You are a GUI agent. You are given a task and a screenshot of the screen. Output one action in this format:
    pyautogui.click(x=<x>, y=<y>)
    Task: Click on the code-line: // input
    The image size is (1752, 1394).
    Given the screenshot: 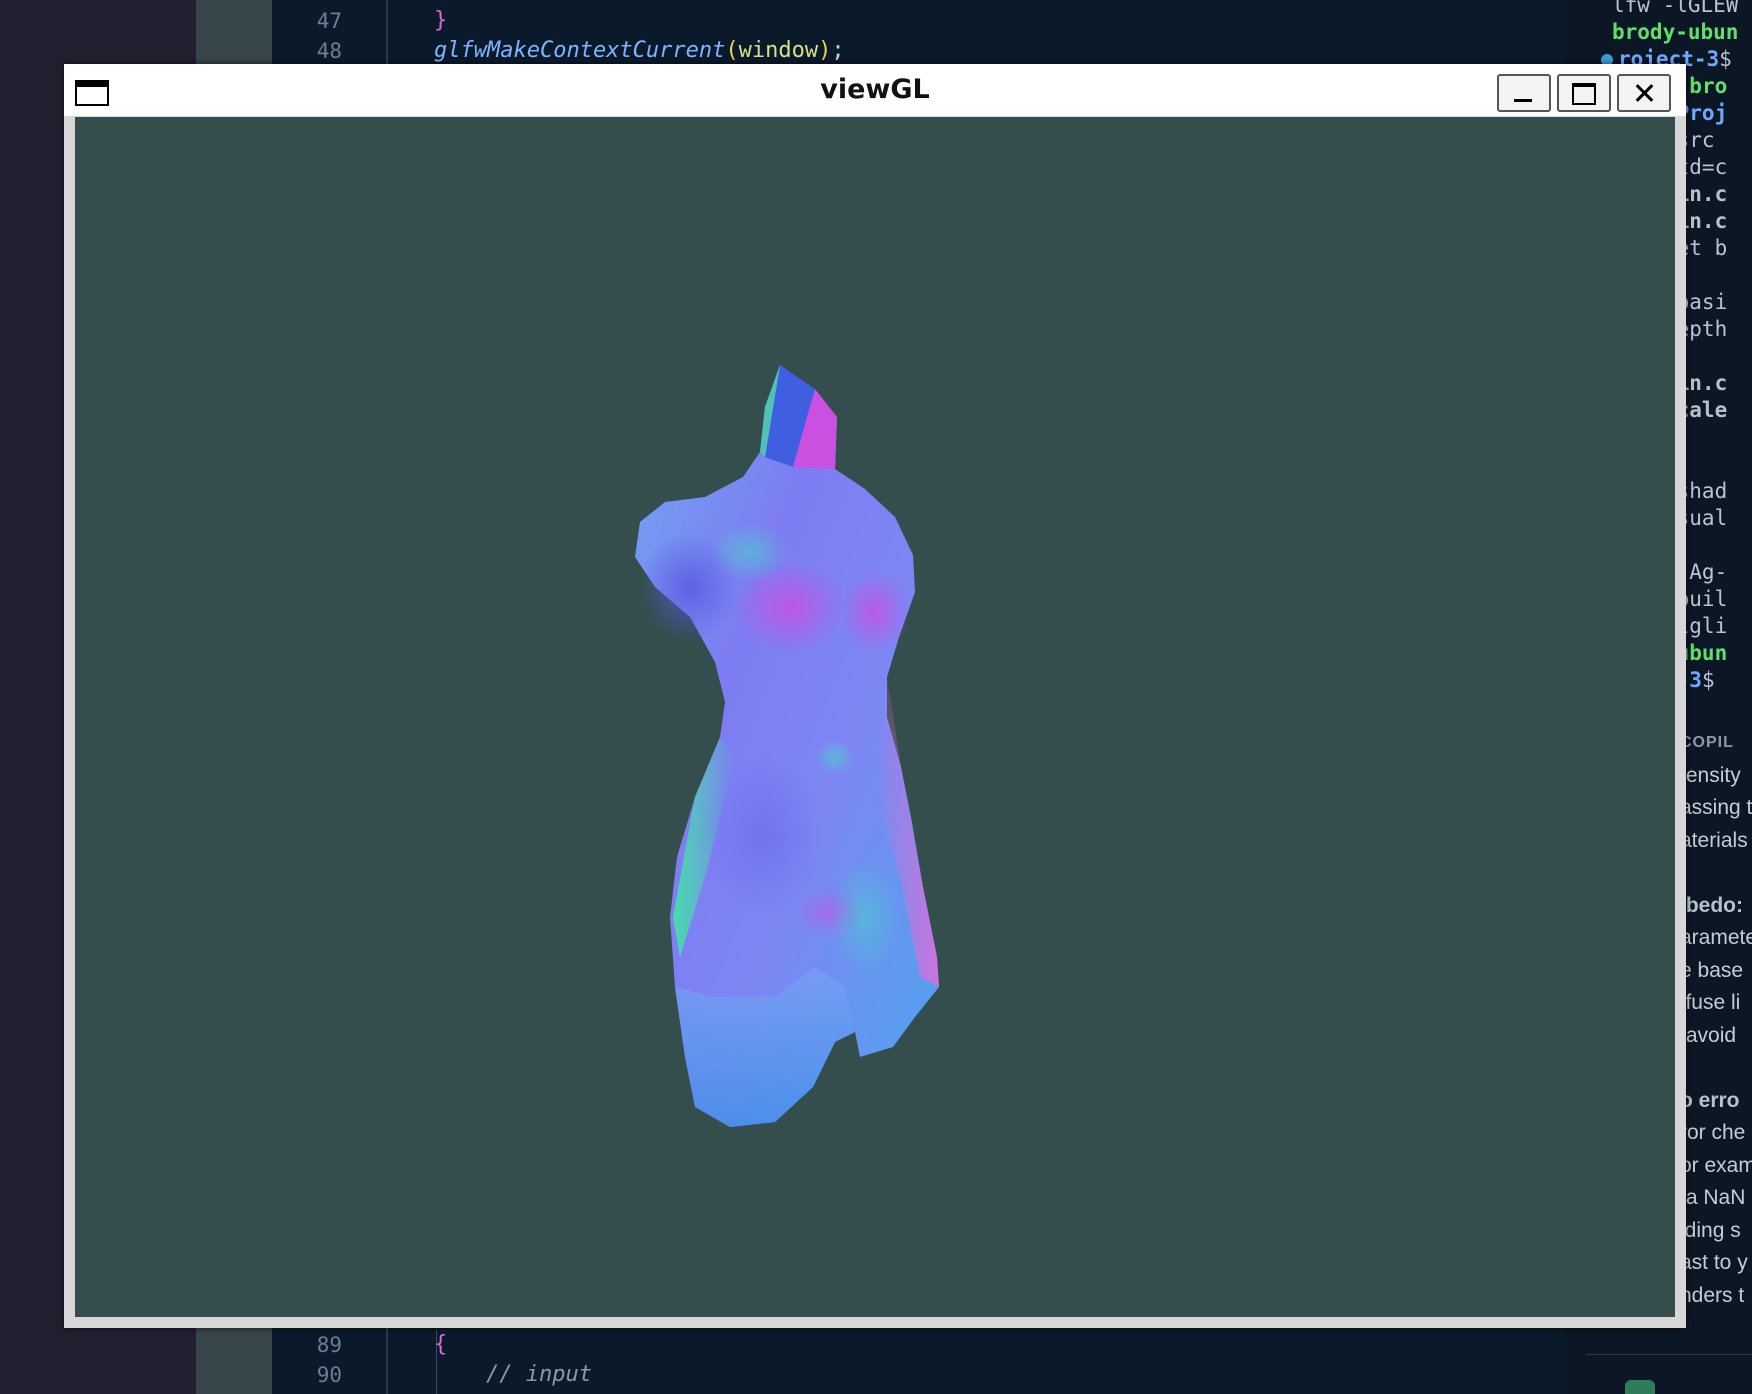 What is the action you would take?
    pyautogui.click(x=539, y=1375)
    